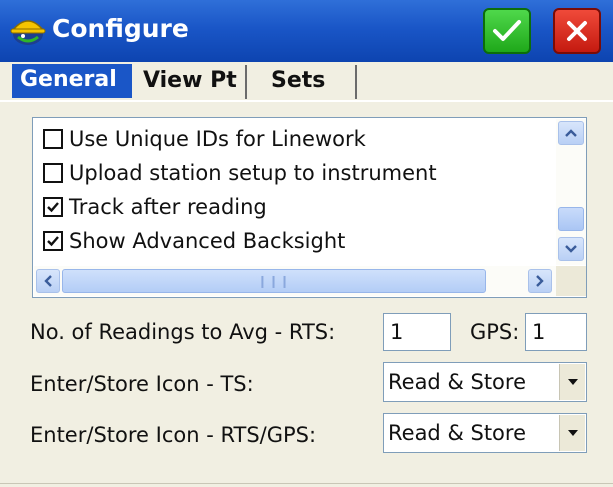 The height and width of the screenshot is (487, 613). I want to click on checkbox-unique-ids, so click(53, 139).